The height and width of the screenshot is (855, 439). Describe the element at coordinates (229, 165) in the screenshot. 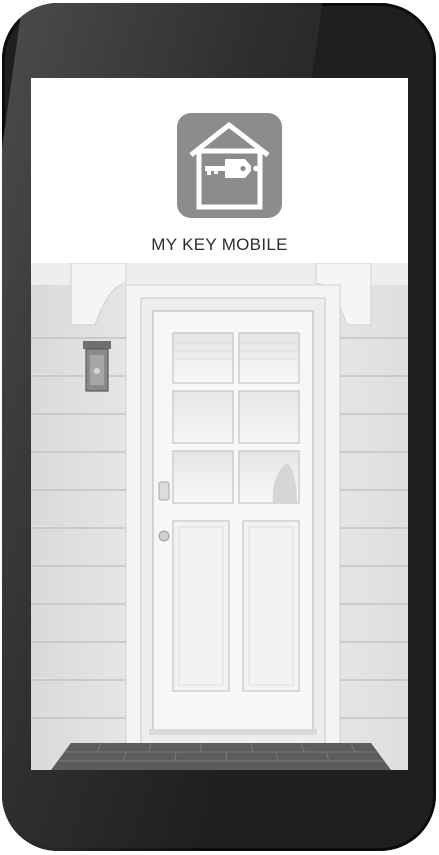

I see `house-key-icon` at that location.